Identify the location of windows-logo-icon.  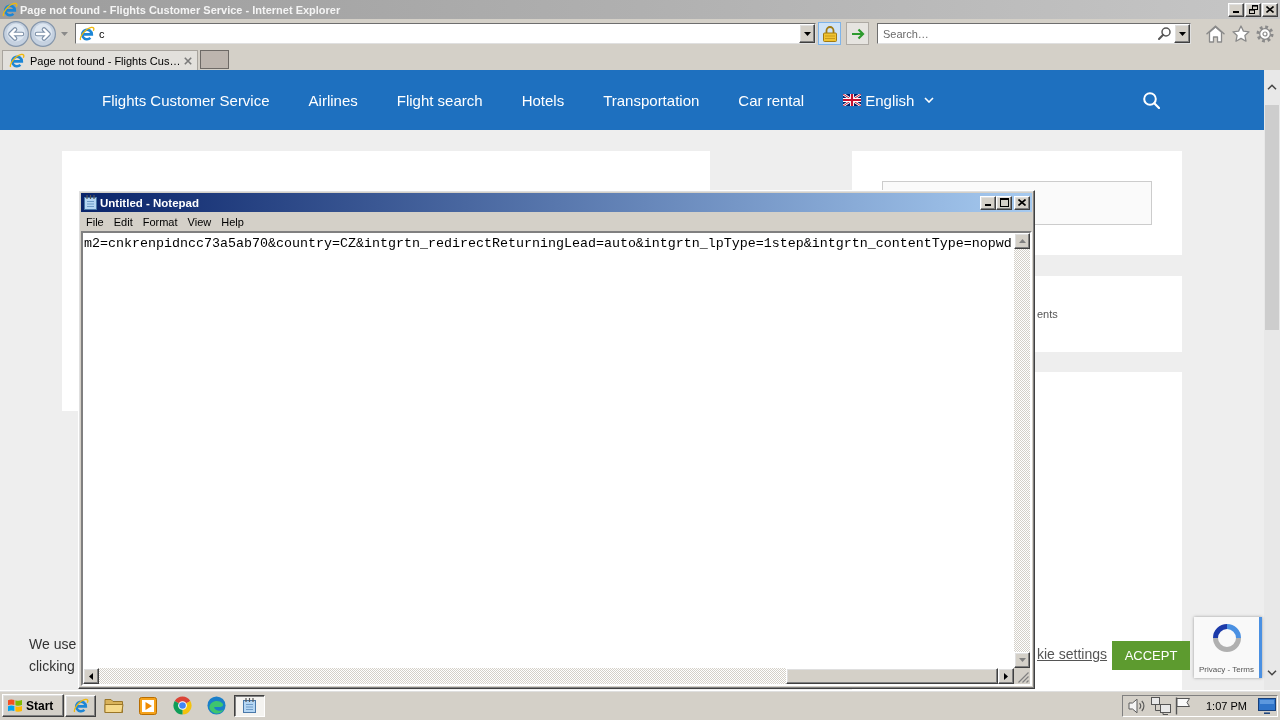
(15, 705).